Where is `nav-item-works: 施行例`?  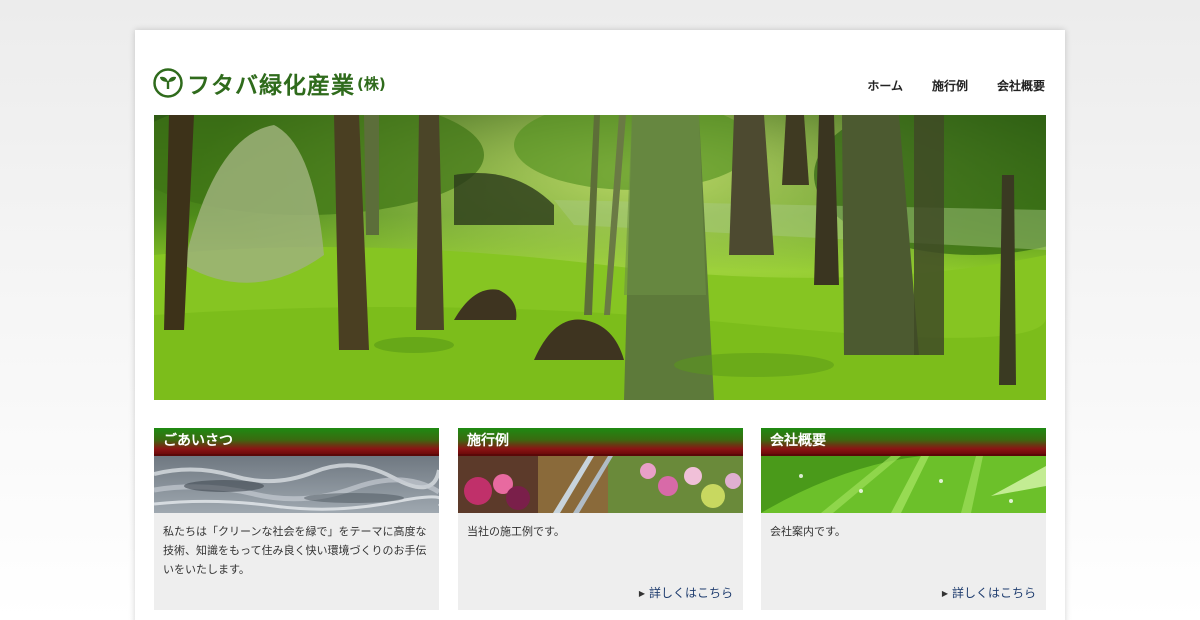
nav-item-works: 施行例 is located at coordinates (950, 85).